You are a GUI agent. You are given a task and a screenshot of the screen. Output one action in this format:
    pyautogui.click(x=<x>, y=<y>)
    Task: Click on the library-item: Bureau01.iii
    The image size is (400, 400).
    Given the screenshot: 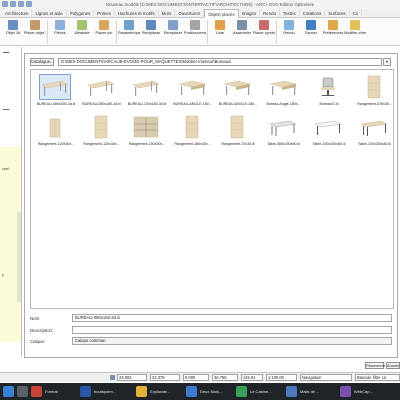 What is the action you would take?
    pyautogui.click(x=329, y=92)
    